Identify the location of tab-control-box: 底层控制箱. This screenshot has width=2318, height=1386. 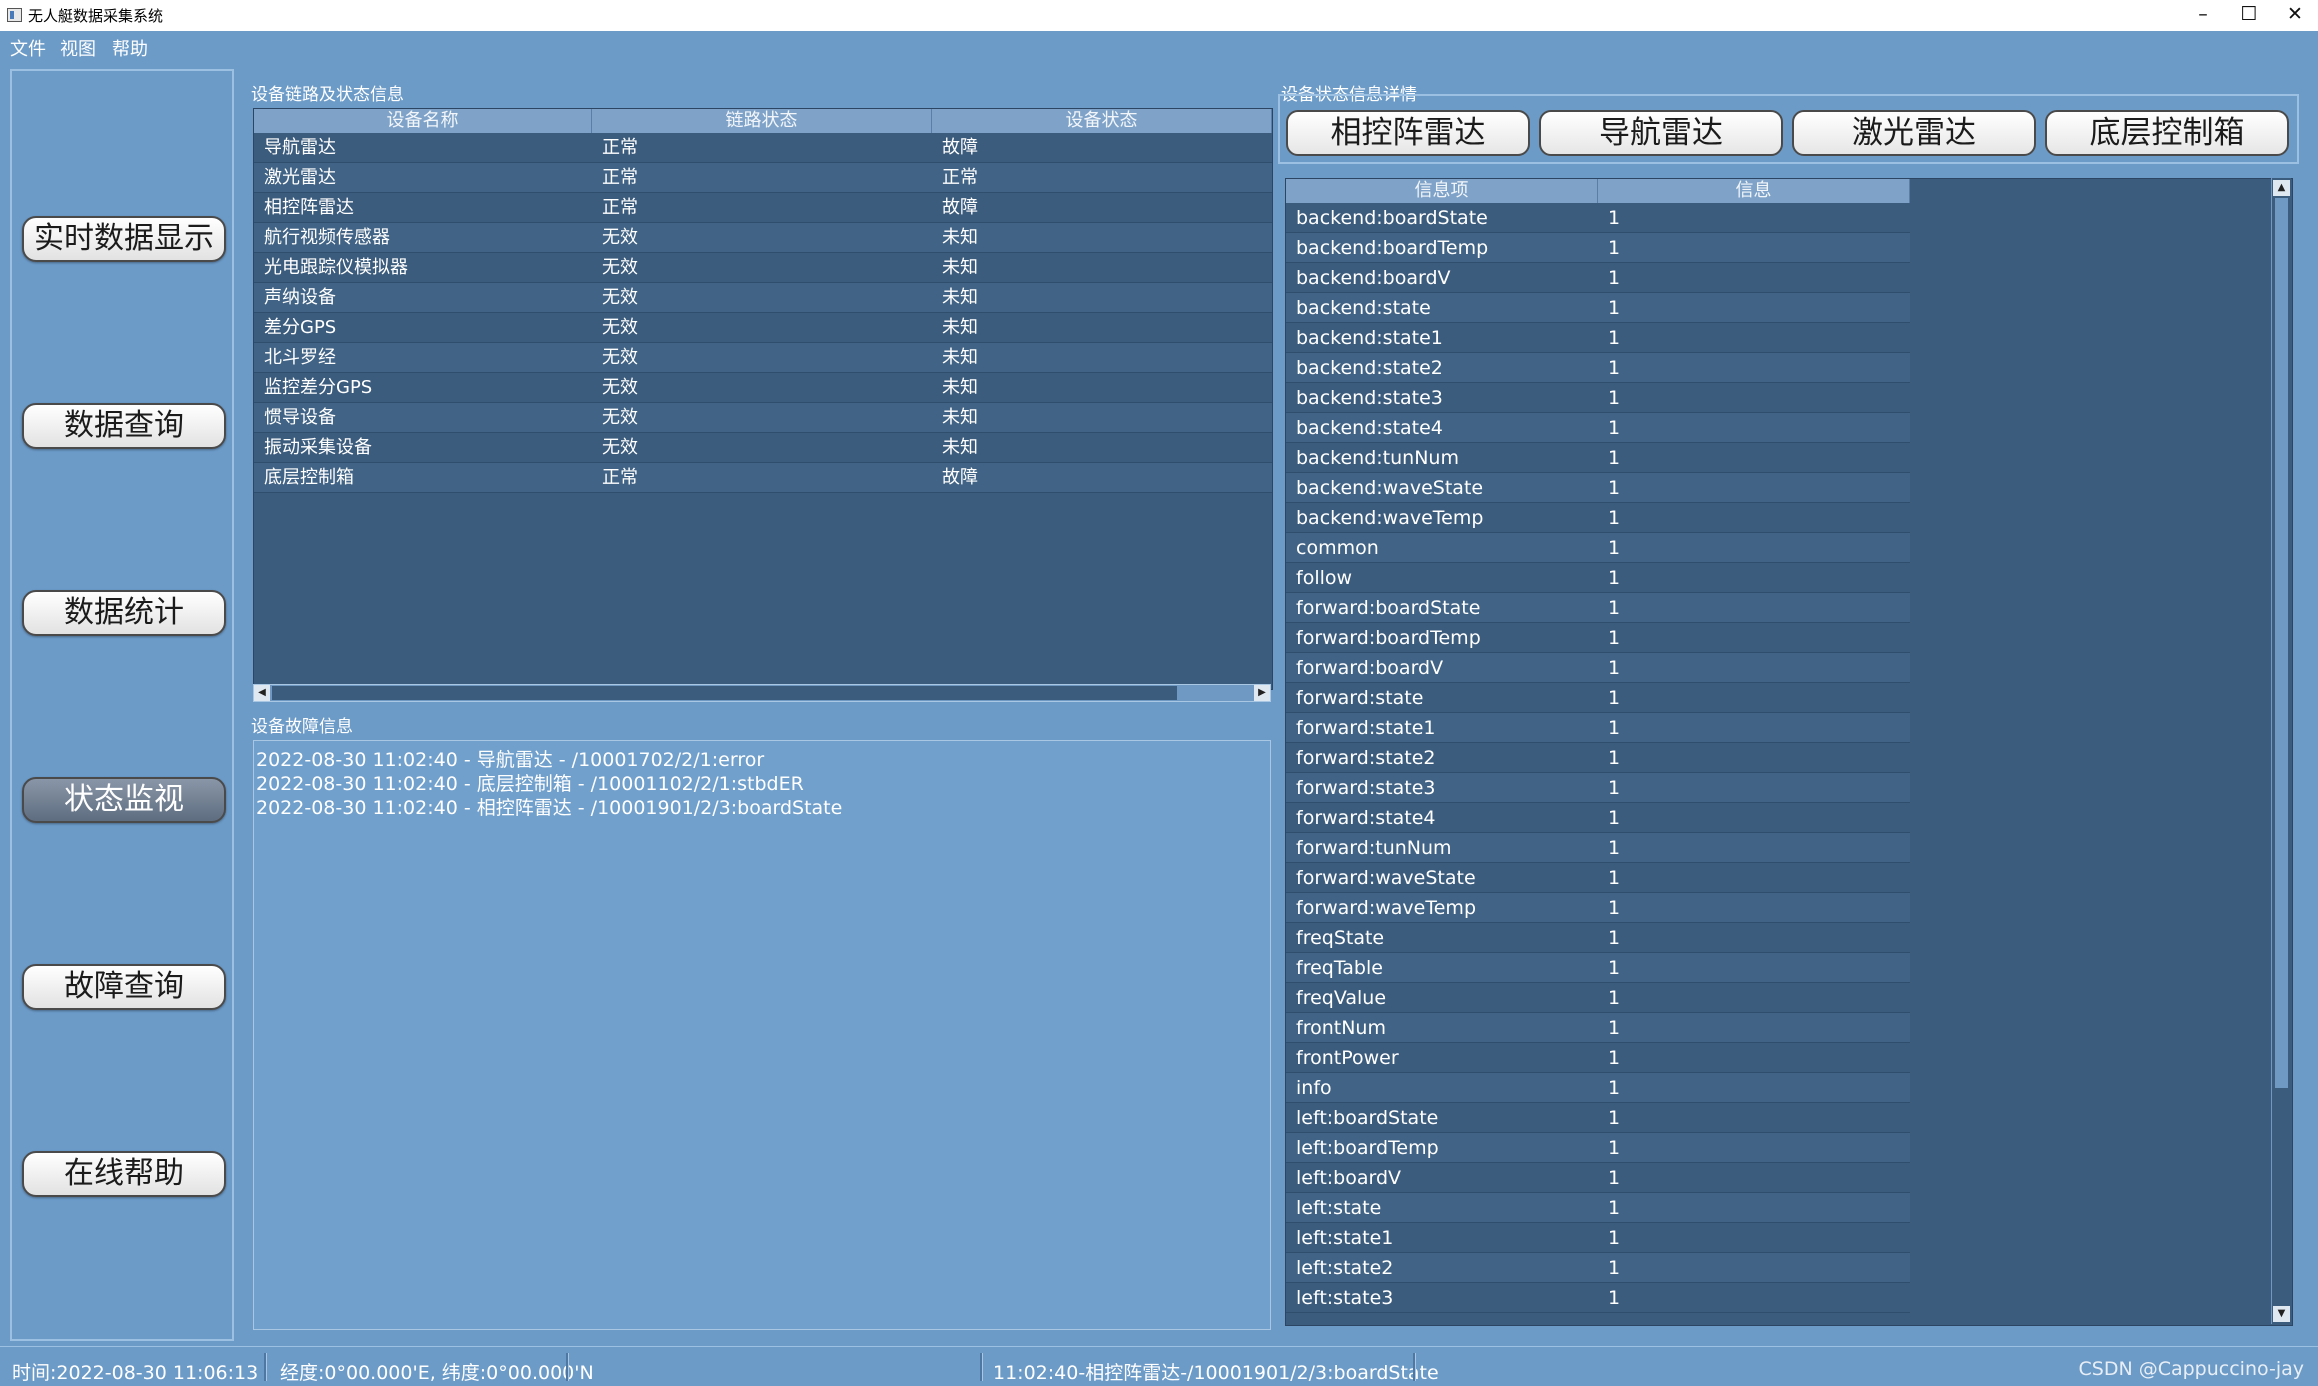
(2167, 133).